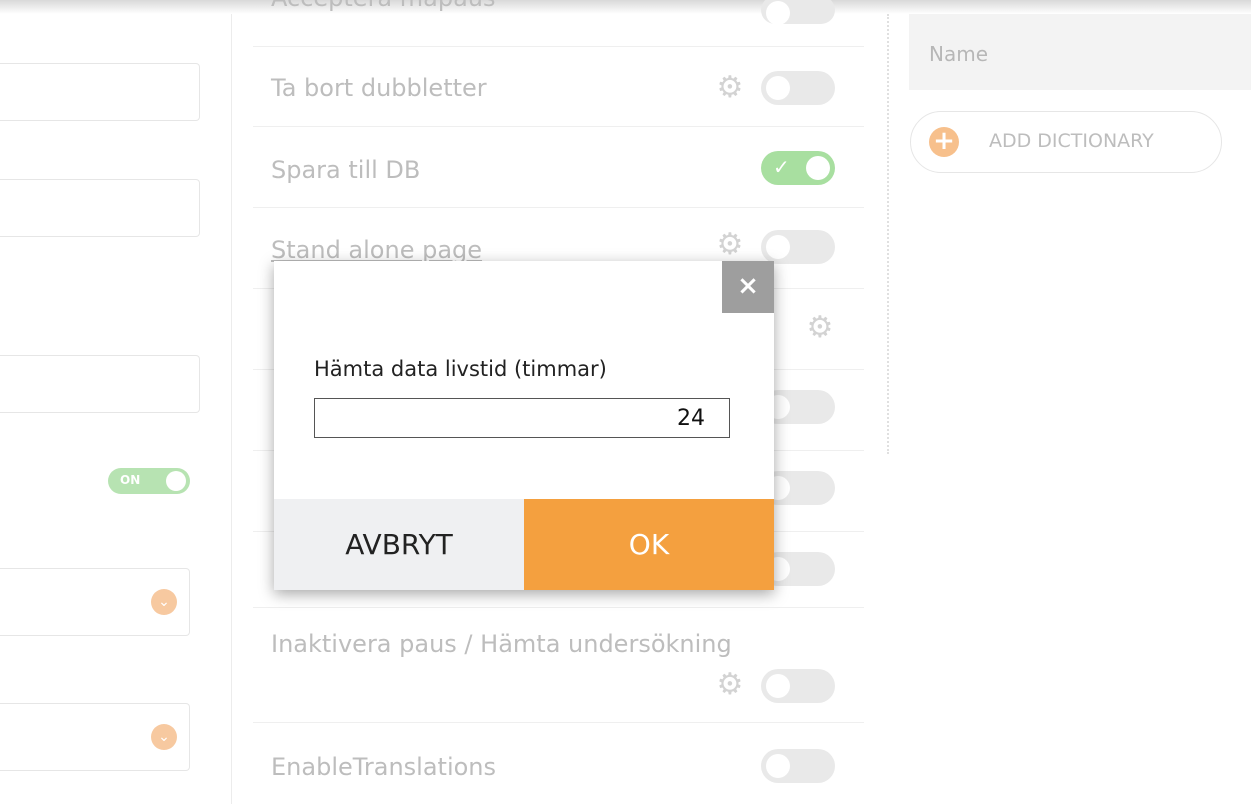  What do you see at coordinates (558, 763) in the screenshot?
I see `setting-row-enable-translations: EnableTranslations` at bounding box center [558, 763].